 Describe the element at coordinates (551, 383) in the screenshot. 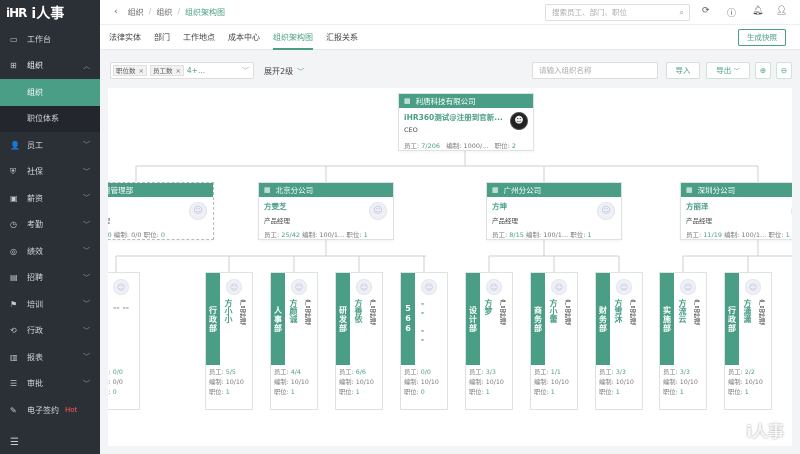

I see `node-stats: 员工: 1/1 编制: 10/10 职位: 1` at that location.